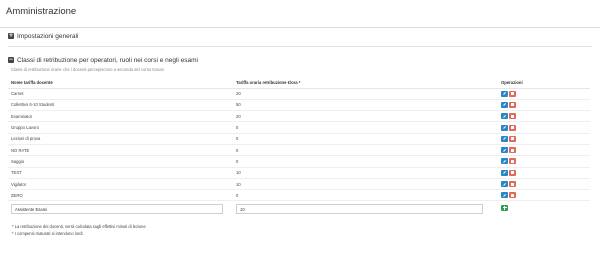 This screenshot has width=600, height=278. I want to click on table-row: Lezioni di prova 0, so click(299, 139).